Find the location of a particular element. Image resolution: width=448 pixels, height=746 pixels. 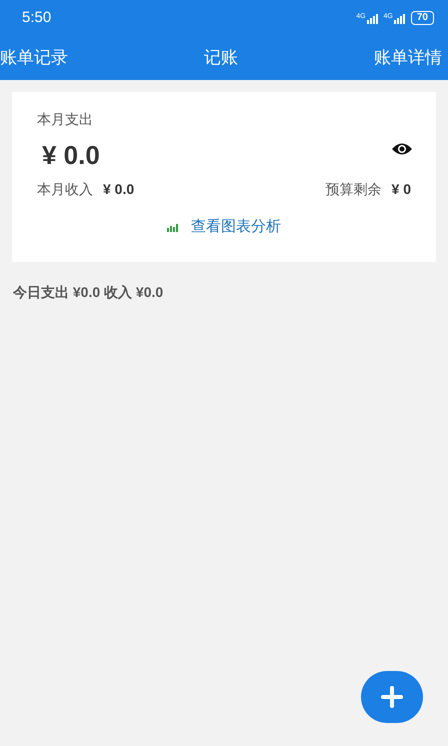

today-summary: 今日支出 ¥0.0 收入 ¥0.0 is located at coordinates (88, 292).